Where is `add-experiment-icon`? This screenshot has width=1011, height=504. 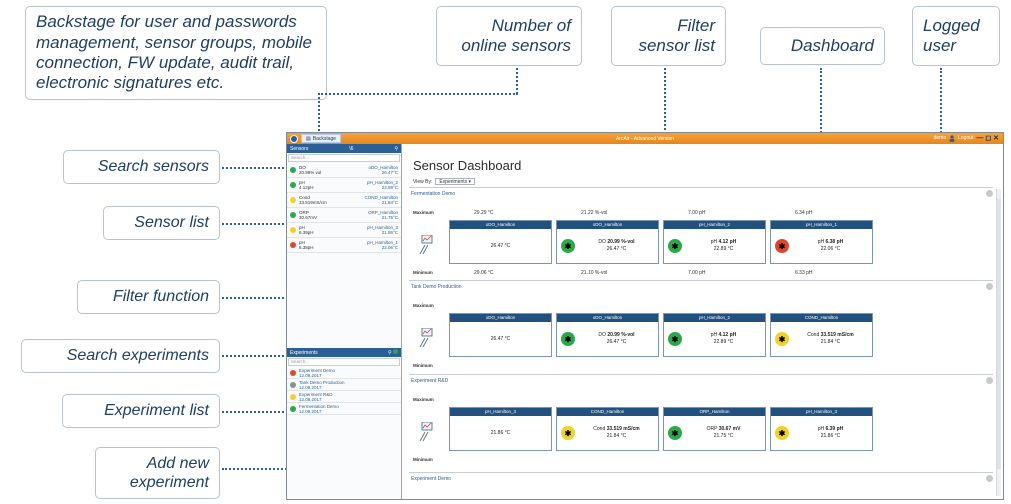 add-experiment-icon is located at coordinates (395, 351).